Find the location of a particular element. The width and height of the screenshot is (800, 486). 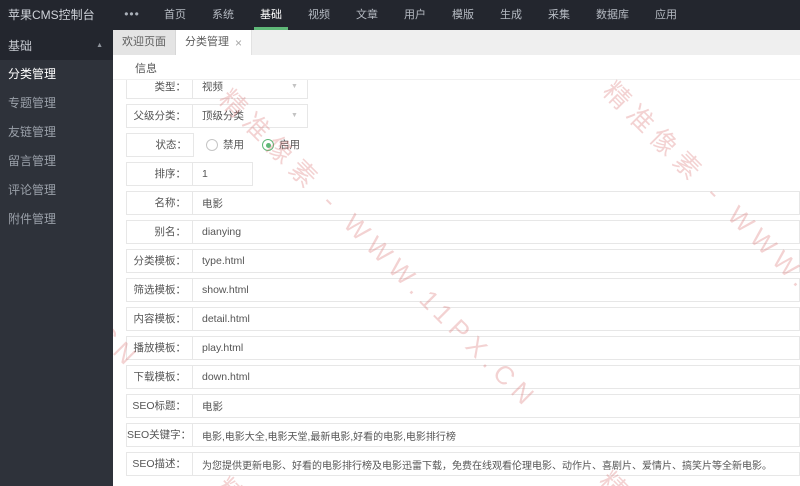

form-row-sort: 排序： is located at coordinates (463, 174).